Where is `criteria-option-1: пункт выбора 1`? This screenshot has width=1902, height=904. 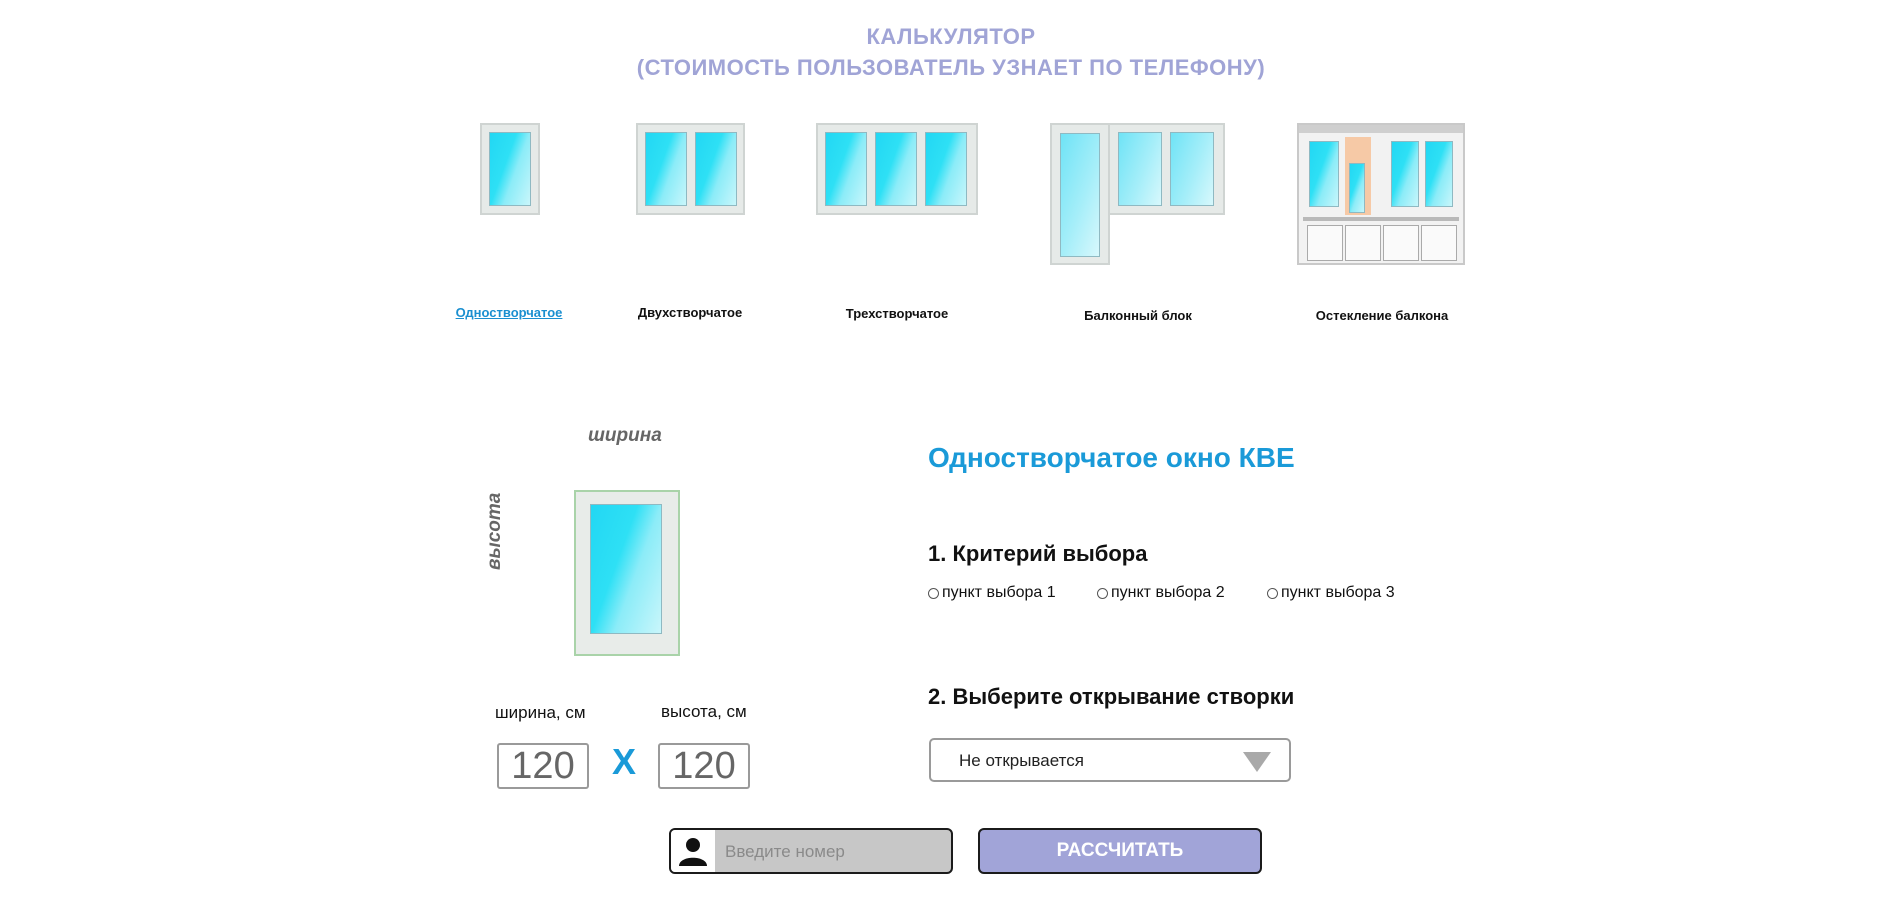
criteria-option-1: пункт выбора 1 is located at coordinates (992, 593).